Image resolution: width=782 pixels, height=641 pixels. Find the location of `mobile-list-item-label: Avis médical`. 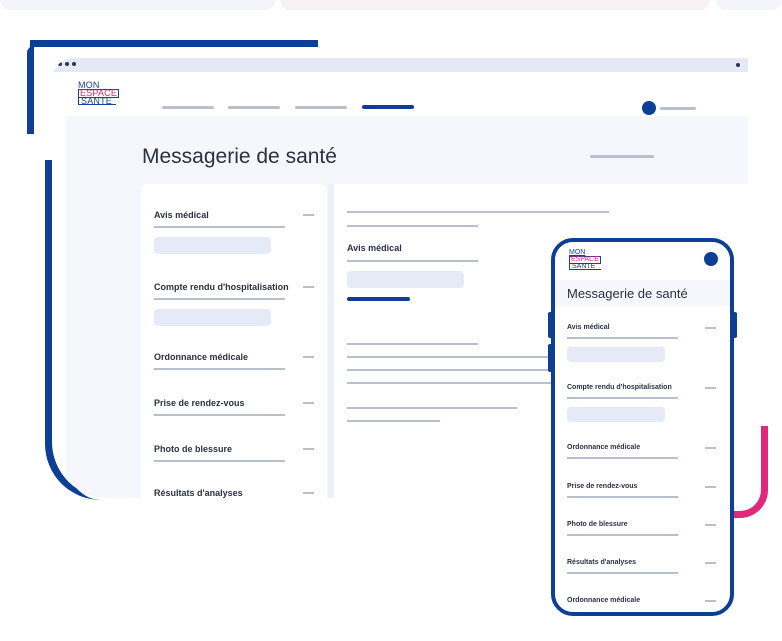

mobile-list-item-label: Avis médical is located at coordinates (588, 327).